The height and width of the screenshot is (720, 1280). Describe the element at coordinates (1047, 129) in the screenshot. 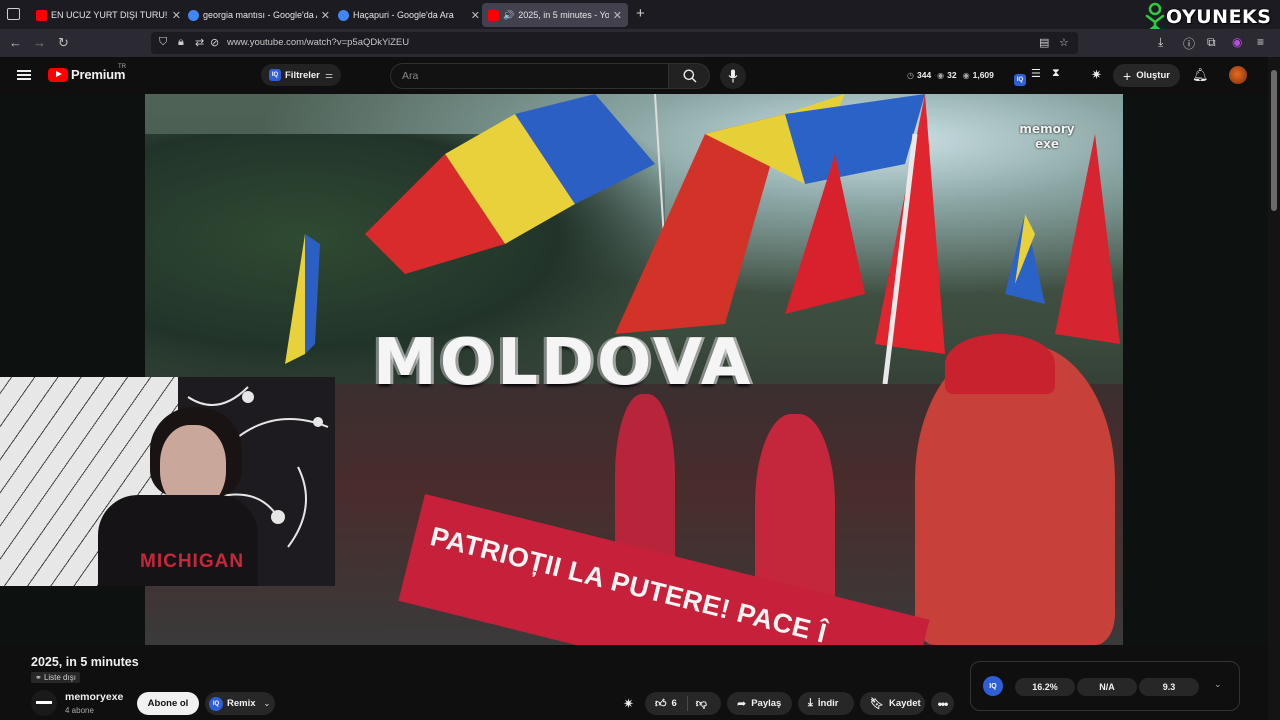

I see `watermark-line-1: memory` at that location.